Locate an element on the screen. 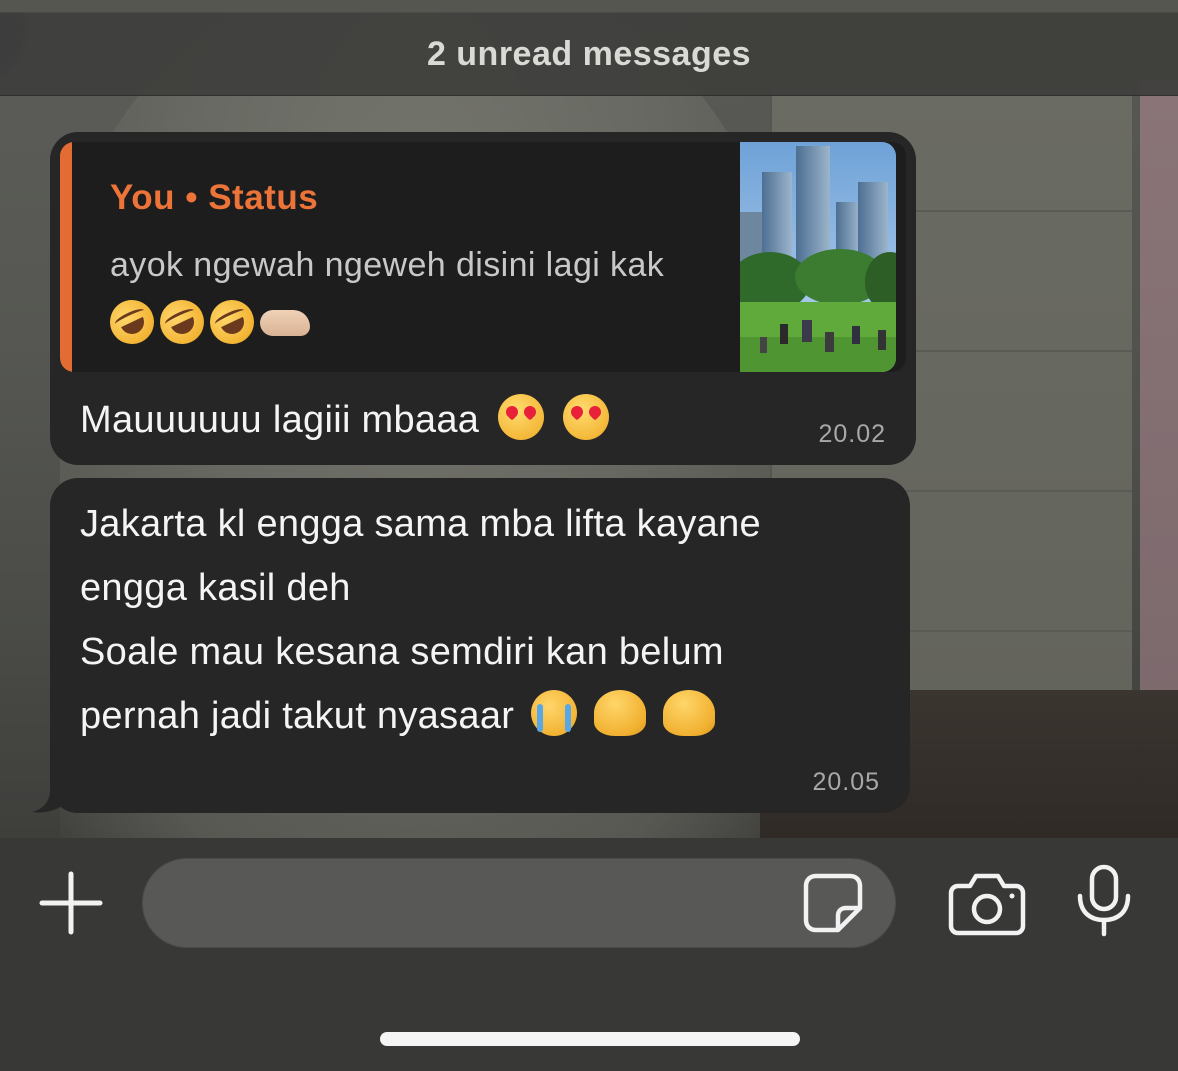 This screenshot has height=1071, width=1178. unread-messages-label: 2 unread messages is located at coordinates (589, 53).